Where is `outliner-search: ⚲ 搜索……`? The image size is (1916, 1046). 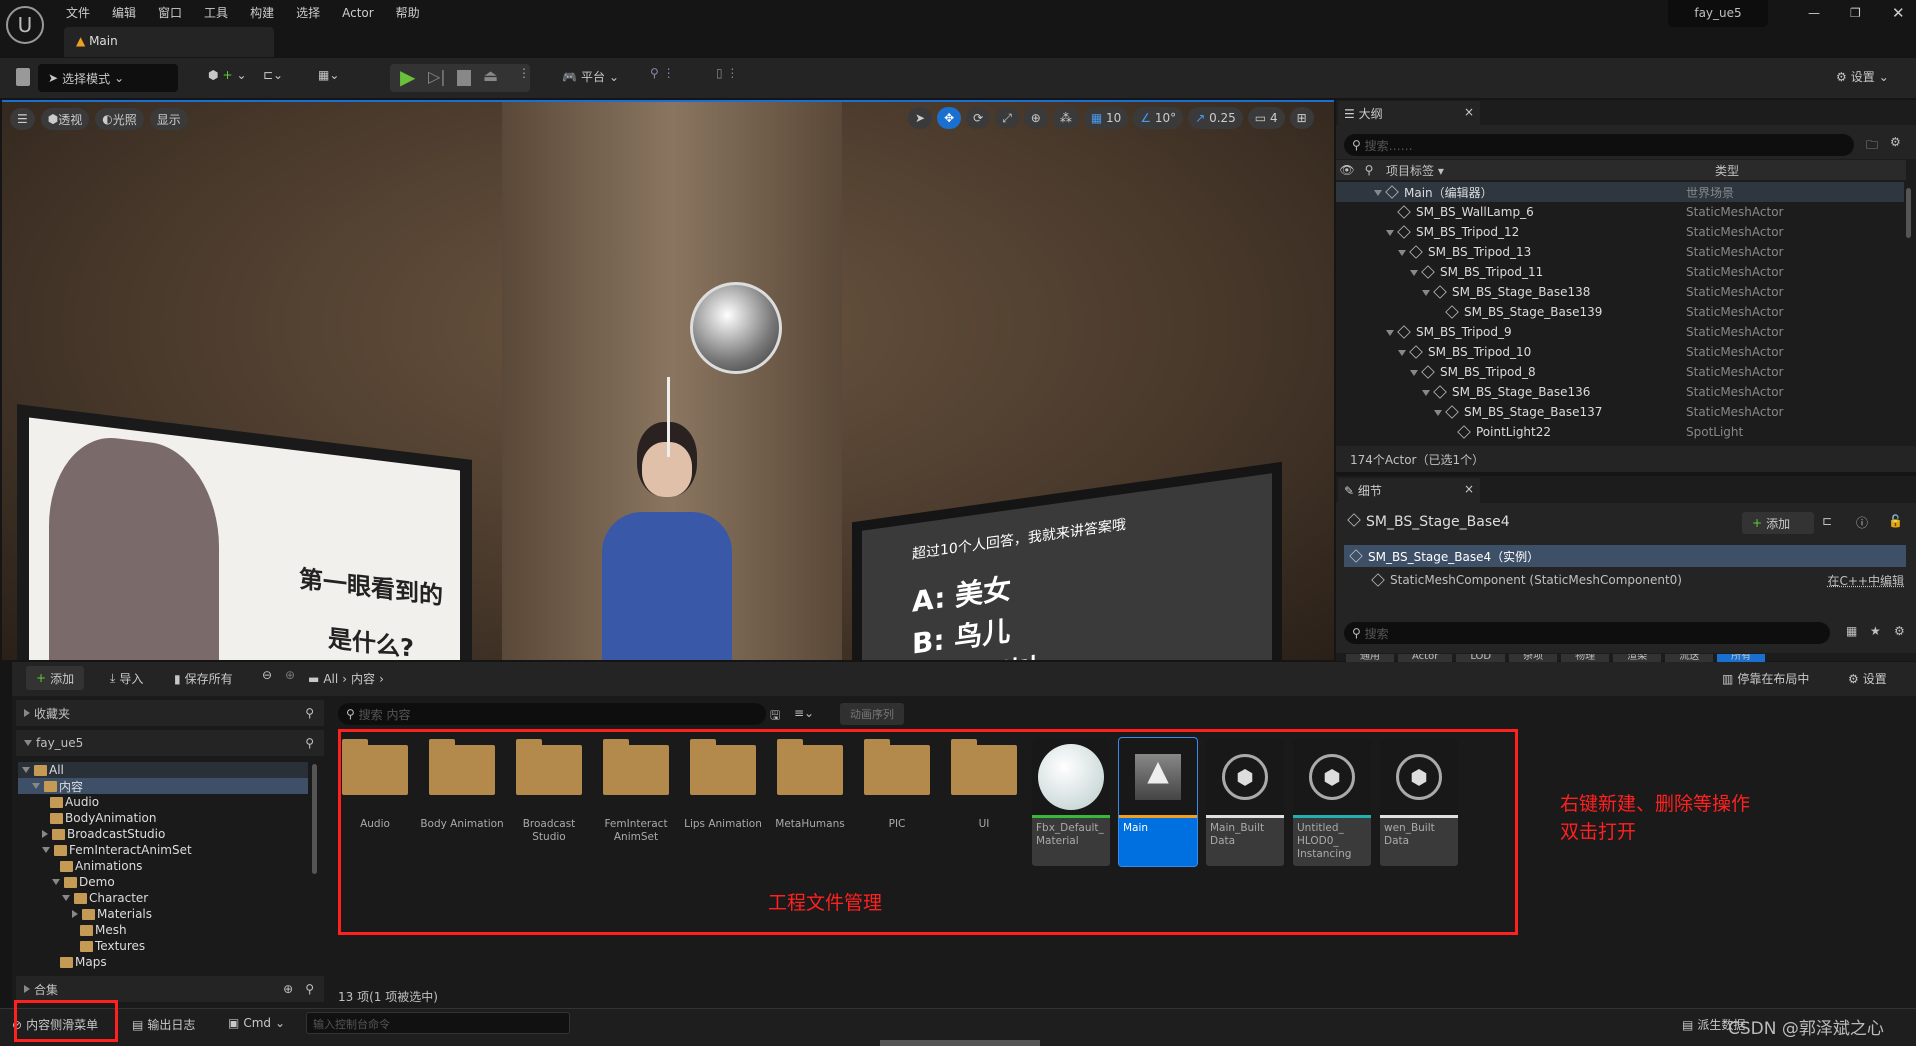
outliner-search: ⚲ 搜索…… is located at coordinates (1599, 145).